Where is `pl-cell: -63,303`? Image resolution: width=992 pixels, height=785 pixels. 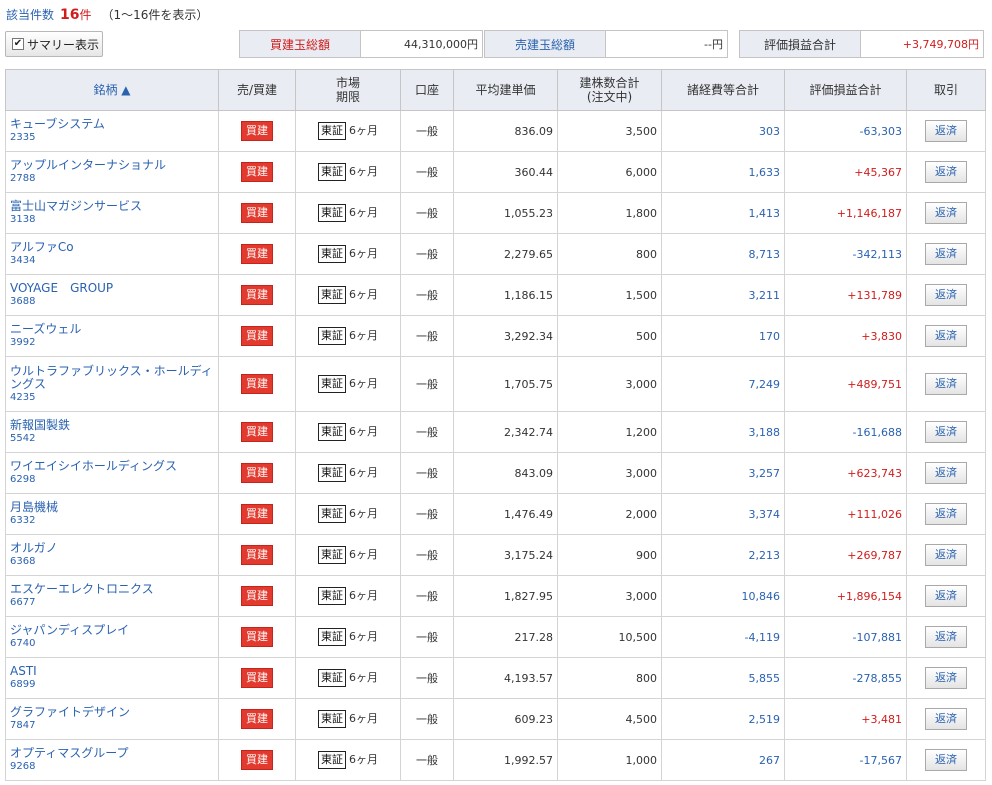 pl-cell: -63,303 is located at coordinates (845, 131).